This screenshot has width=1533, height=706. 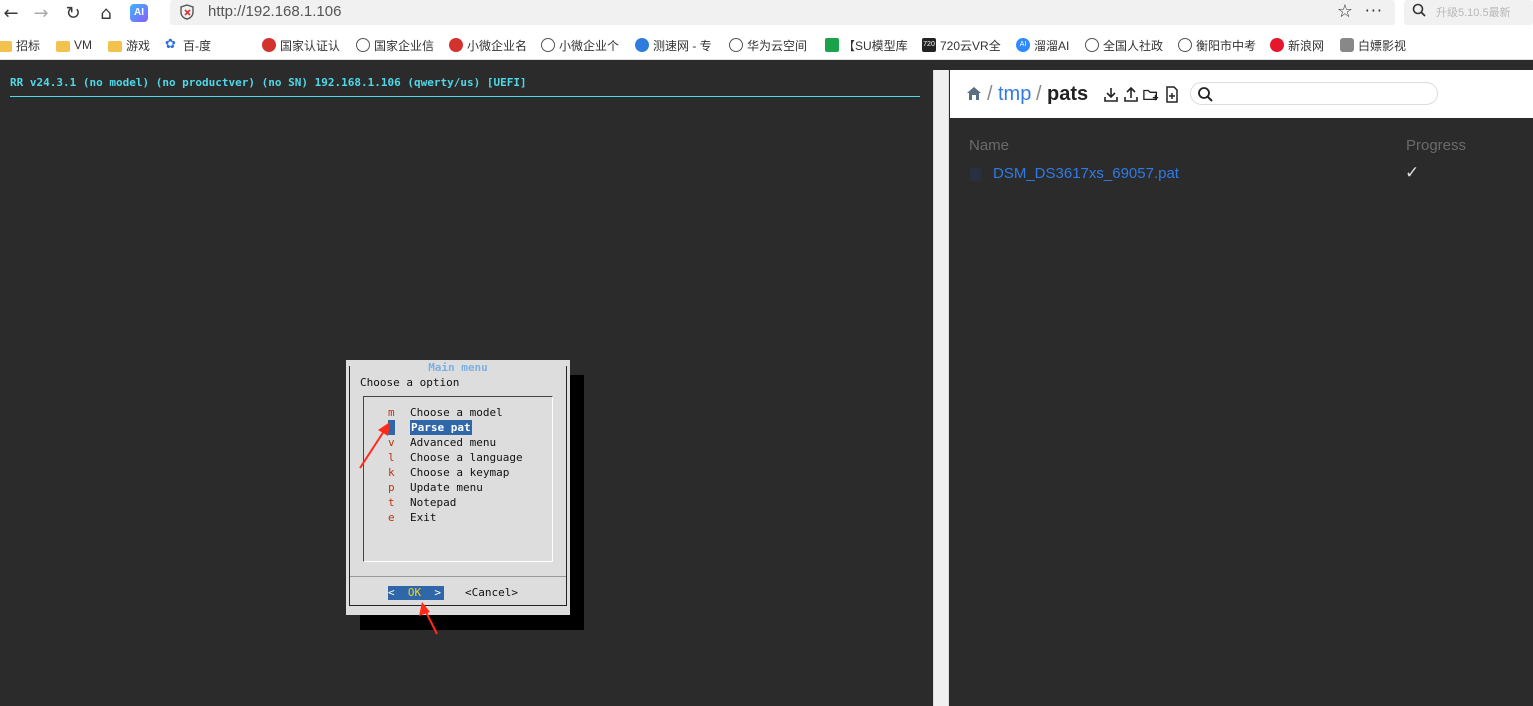 I want to click on file-search-input, so click(x=1314, y=93).